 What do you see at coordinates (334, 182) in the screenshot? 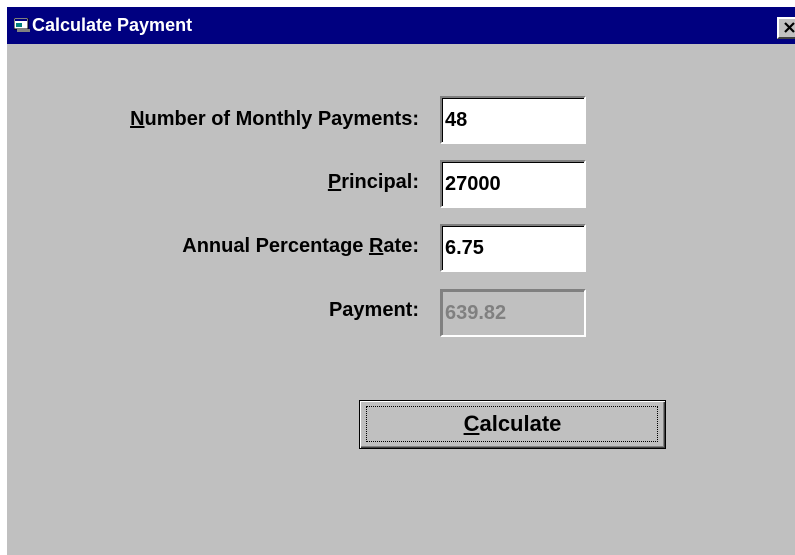
I see `principal-label-mnemonic: P` at bounding box center [334, 182].